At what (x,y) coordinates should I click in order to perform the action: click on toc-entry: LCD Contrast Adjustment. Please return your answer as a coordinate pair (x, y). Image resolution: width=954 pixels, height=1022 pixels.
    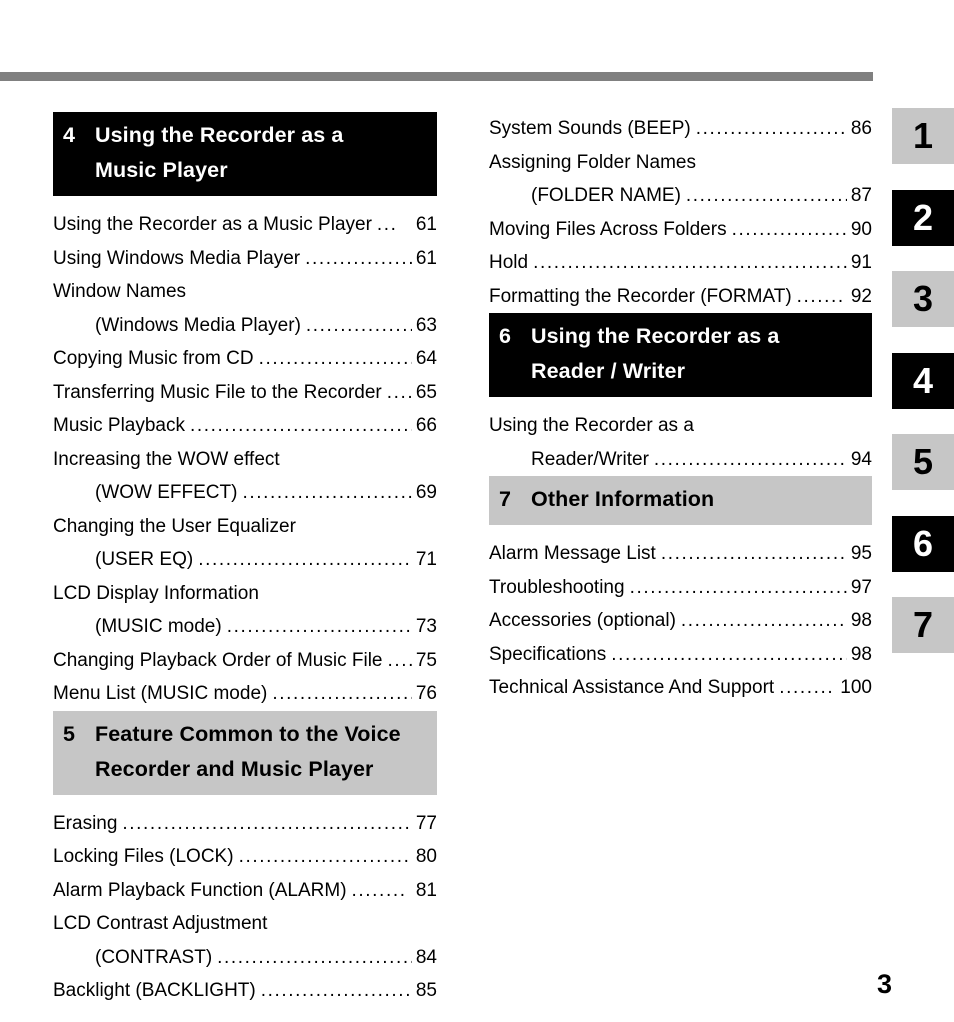
    Looking at the image, I should click on (245, 924).